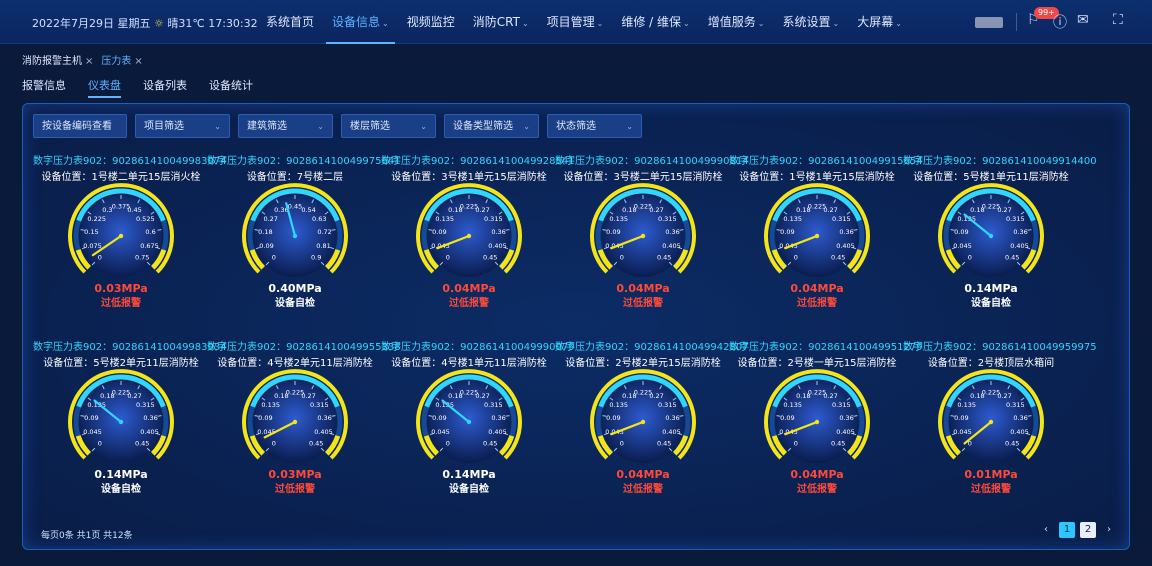 The image size is (1152, 566). I want to click on nav-item-label: 设备信息, so click(356, 22).